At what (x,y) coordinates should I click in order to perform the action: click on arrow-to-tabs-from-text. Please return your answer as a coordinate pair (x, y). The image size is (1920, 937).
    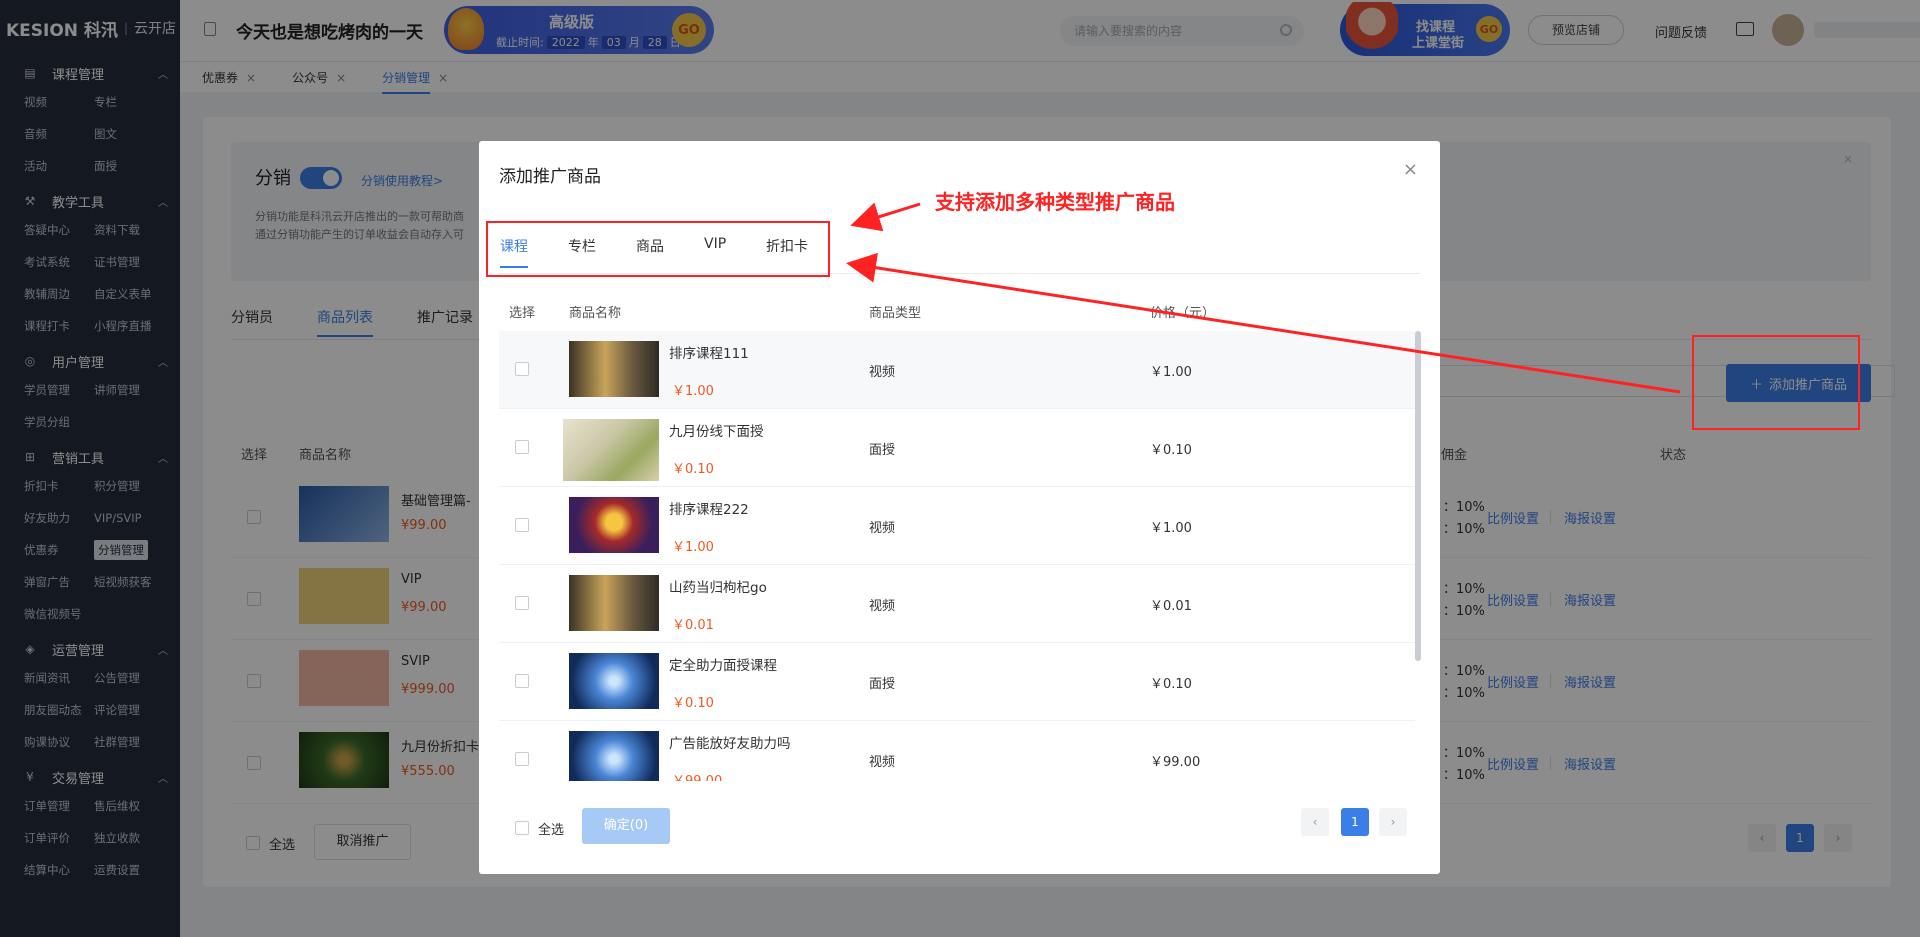
    Looking at the image, I should click on (885, 217).